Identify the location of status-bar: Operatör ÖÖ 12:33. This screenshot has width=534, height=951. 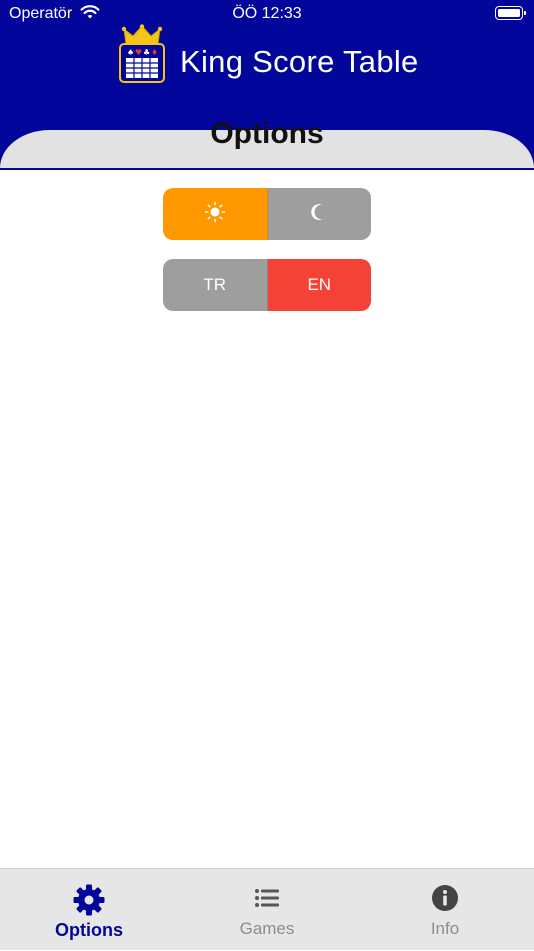
(267, 14).